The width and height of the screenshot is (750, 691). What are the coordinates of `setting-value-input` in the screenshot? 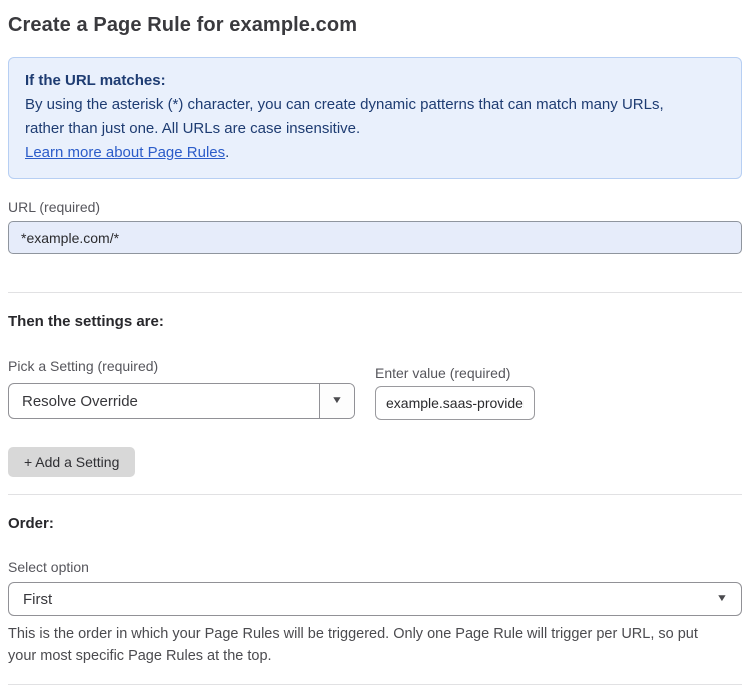 It's located at (455, 403).